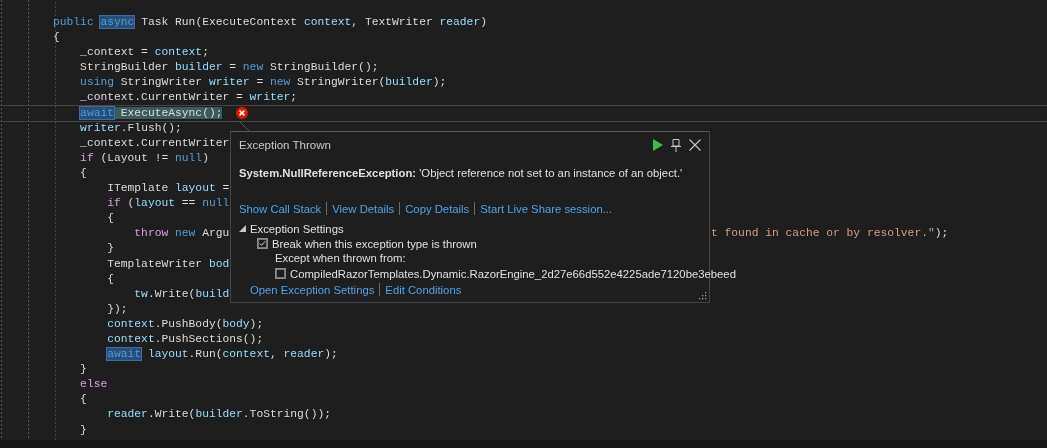  I want to click on settings-link: Open Exception Settings, so click(312, 289).